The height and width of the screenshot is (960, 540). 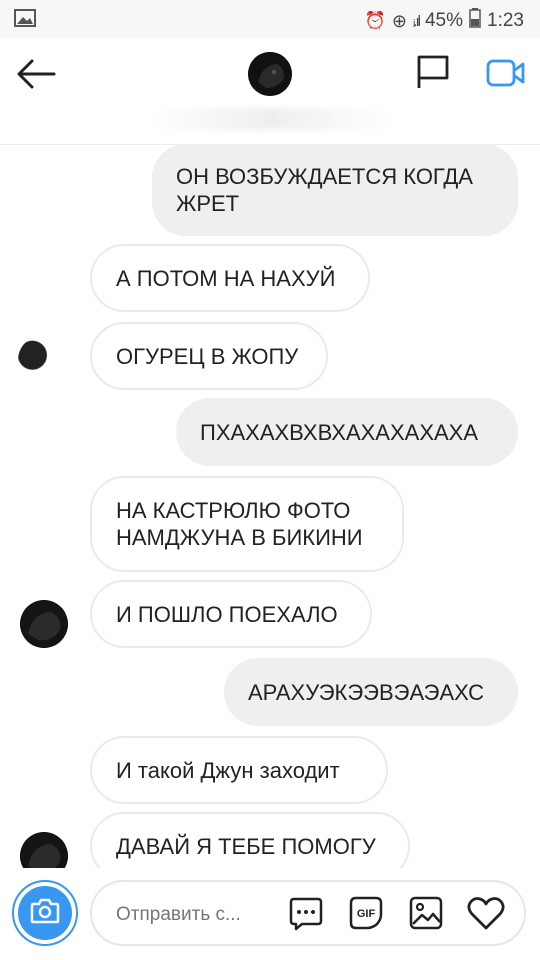 What do you see at coordinates (25, 21) in the screenshot?
I see `gallery-notification-icon` at bounding box center [25, 21].